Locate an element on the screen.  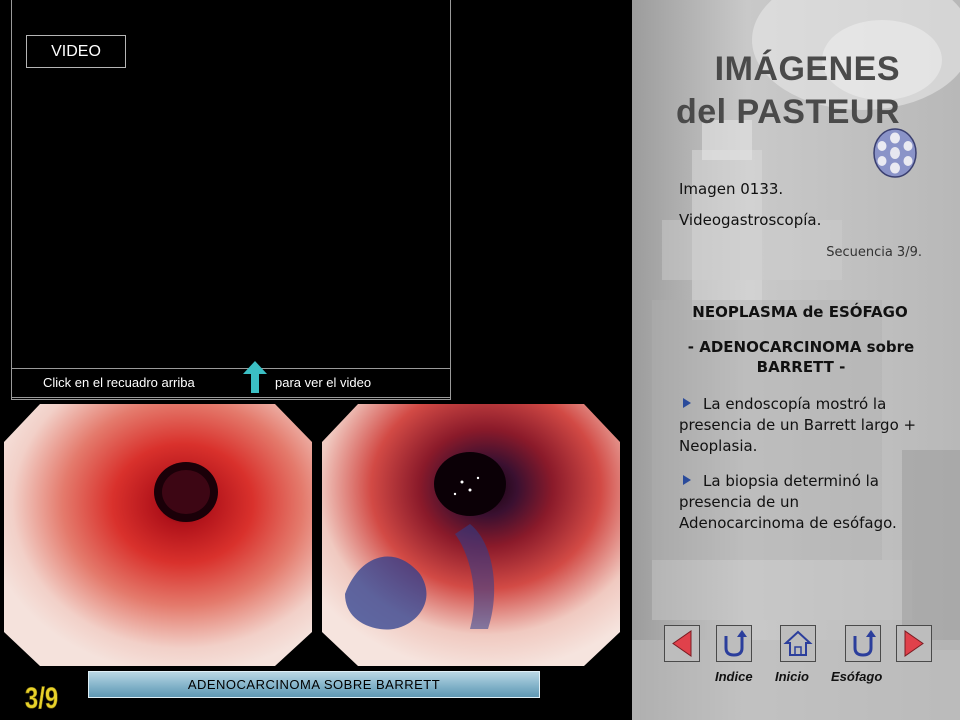
sequence-text: Secuencia 3/9. is located at coordinates (874, 252).